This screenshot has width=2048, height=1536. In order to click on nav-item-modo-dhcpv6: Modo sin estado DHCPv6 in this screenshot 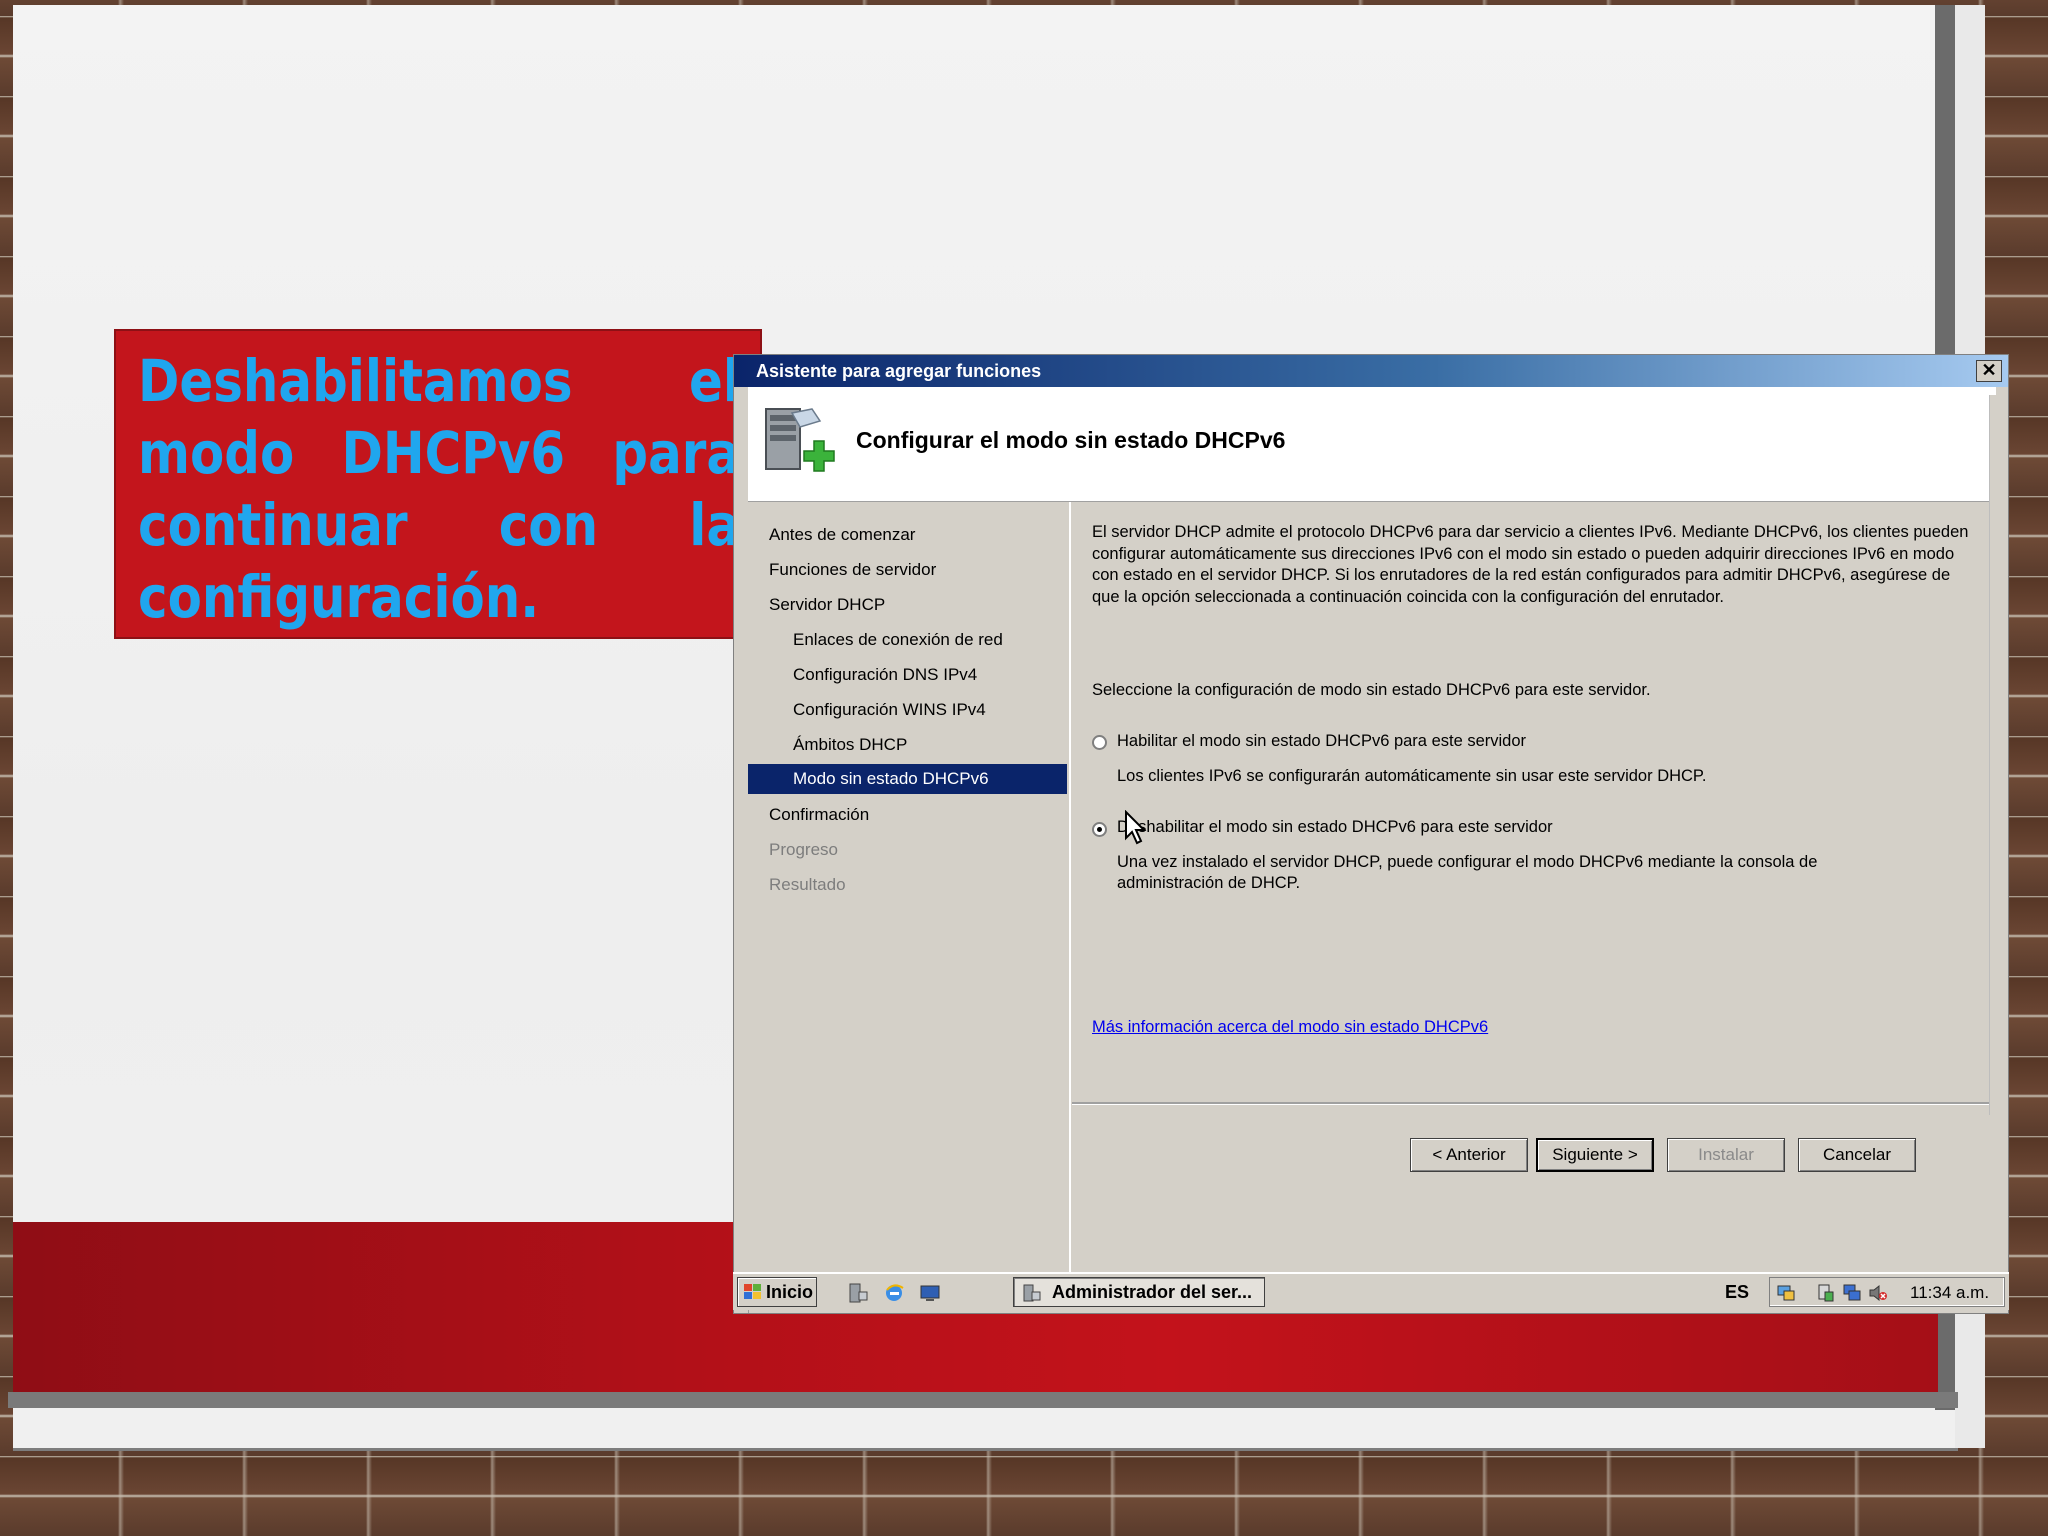, I will do `click(907, 779)`.